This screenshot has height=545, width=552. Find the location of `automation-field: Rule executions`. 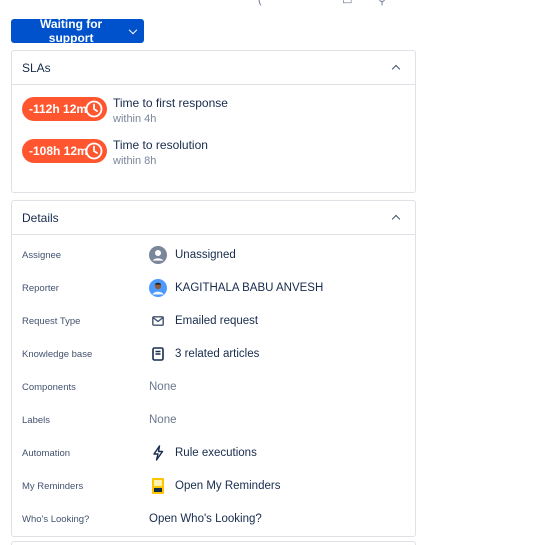

automation-field: Rule executions is located at coordinates (203, 453).